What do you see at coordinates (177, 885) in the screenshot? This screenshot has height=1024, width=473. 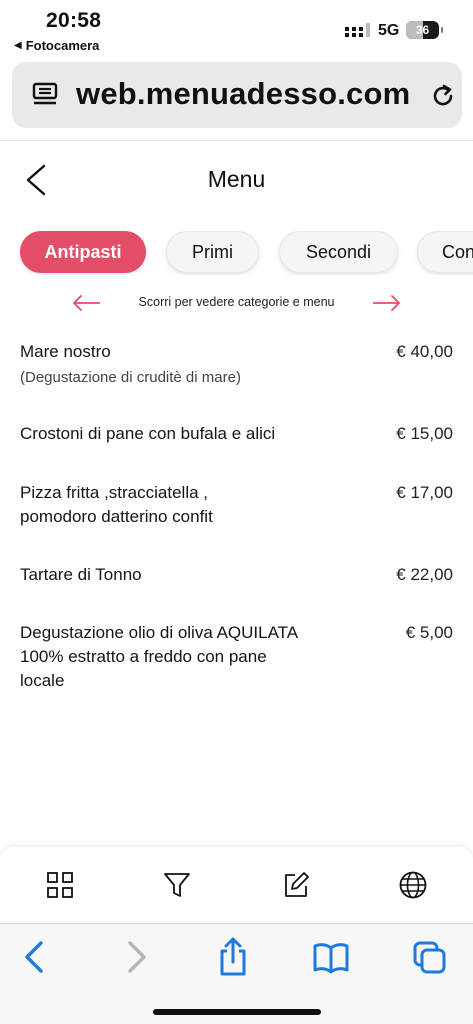 I see `filter-icon` at bounding box center [177, 885].